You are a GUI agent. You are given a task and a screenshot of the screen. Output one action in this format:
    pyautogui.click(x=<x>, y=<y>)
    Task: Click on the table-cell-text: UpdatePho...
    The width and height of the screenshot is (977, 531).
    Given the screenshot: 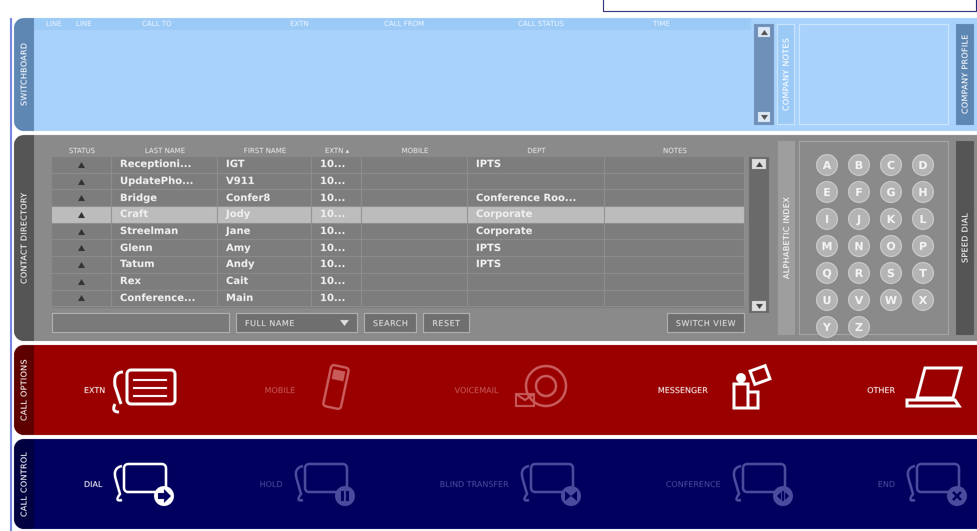 What is the action you would take?
    pyautogui.click(x=157, y=182)
    